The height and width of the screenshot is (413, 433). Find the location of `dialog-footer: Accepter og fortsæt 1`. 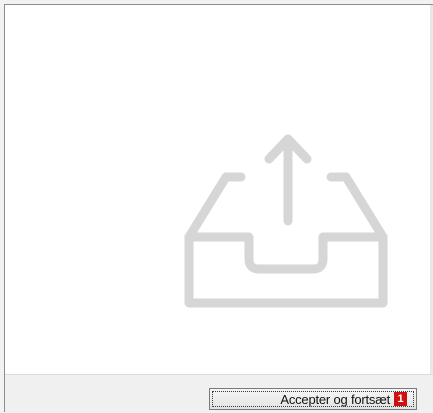

dialog-footer: Accepter og fortsæt 1 is located at coordinates (219, 394).